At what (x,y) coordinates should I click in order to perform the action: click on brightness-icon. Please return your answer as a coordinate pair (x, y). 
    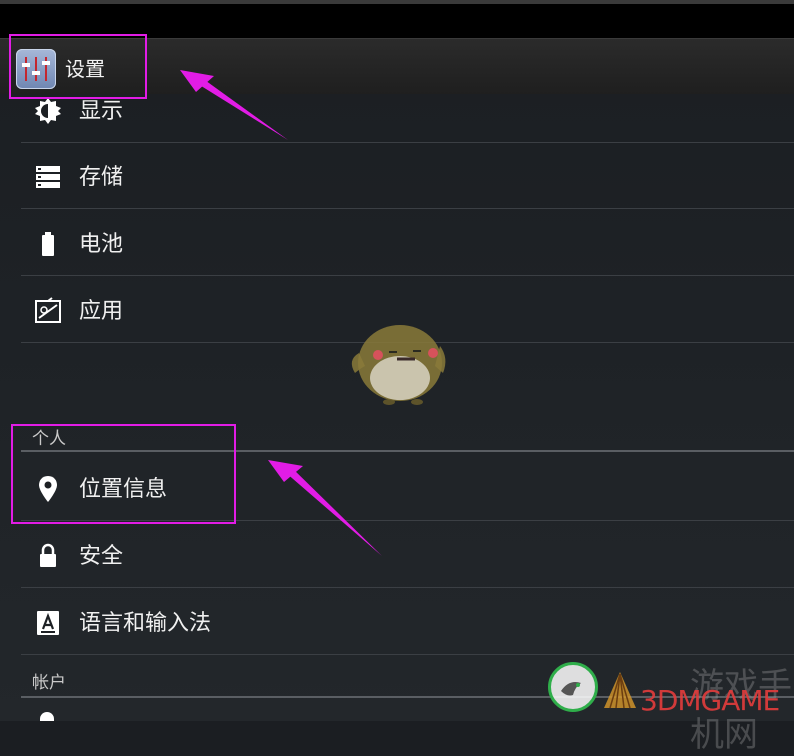
    Looking at the image, I should click on (48, 111).